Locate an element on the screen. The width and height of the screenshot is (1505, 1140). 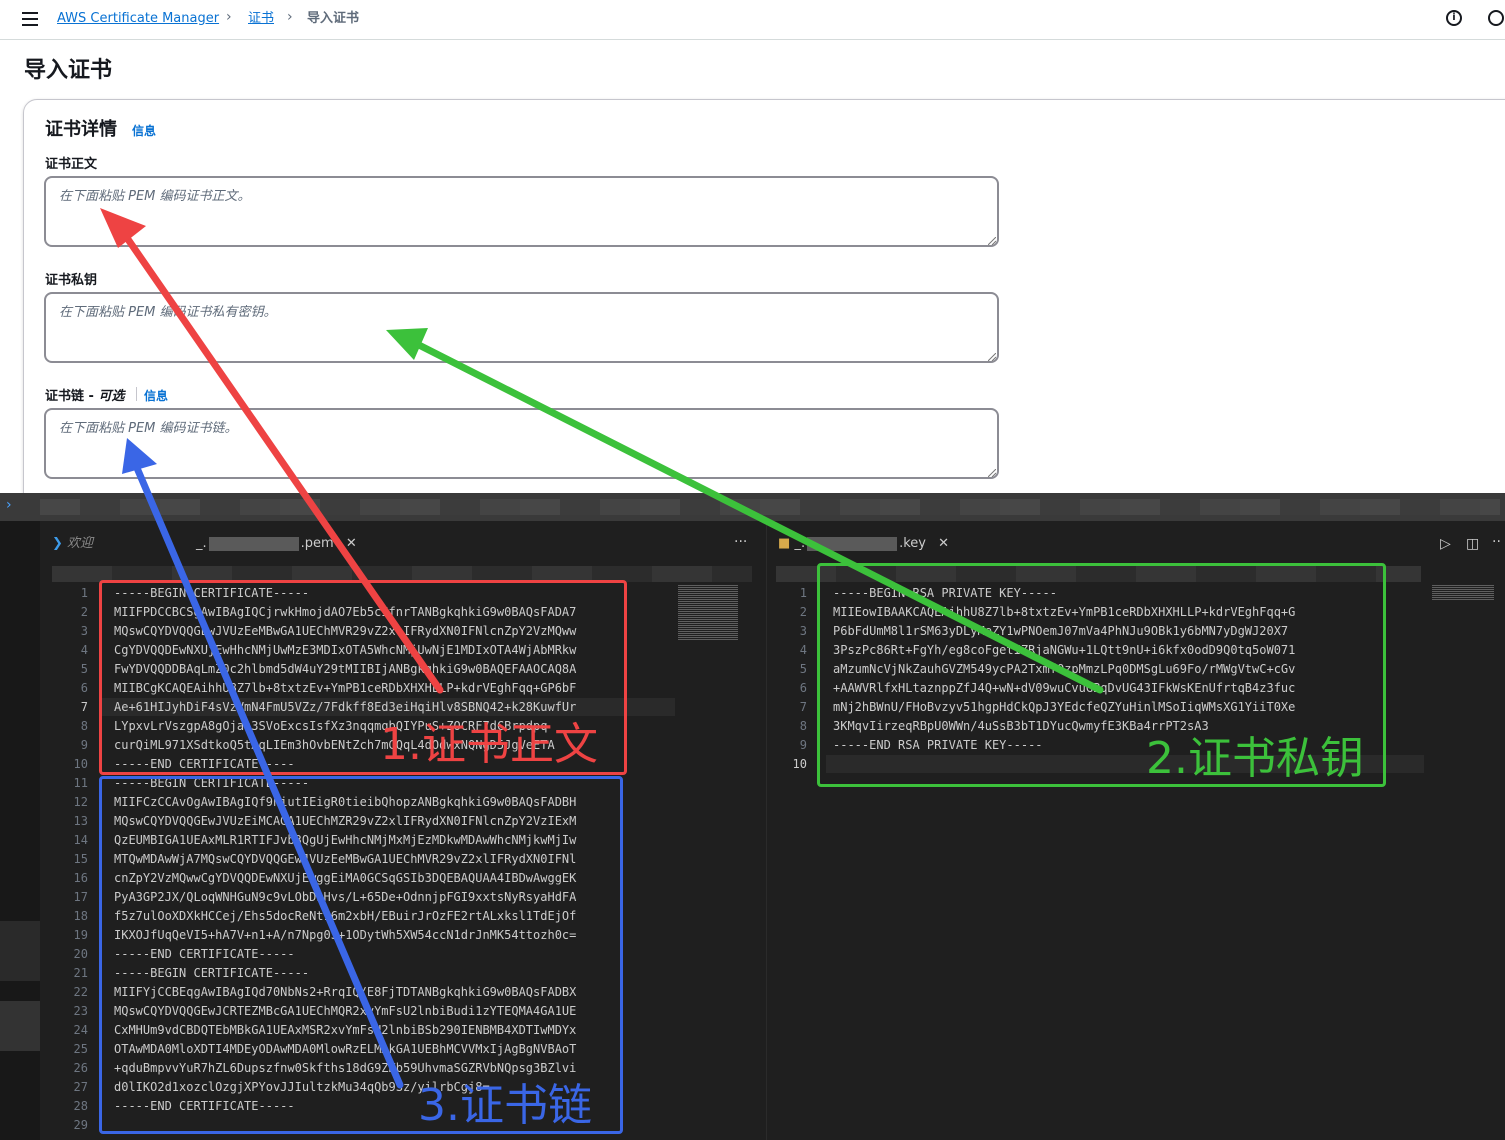
arrow-head-body is located at coordinates (123, 228).